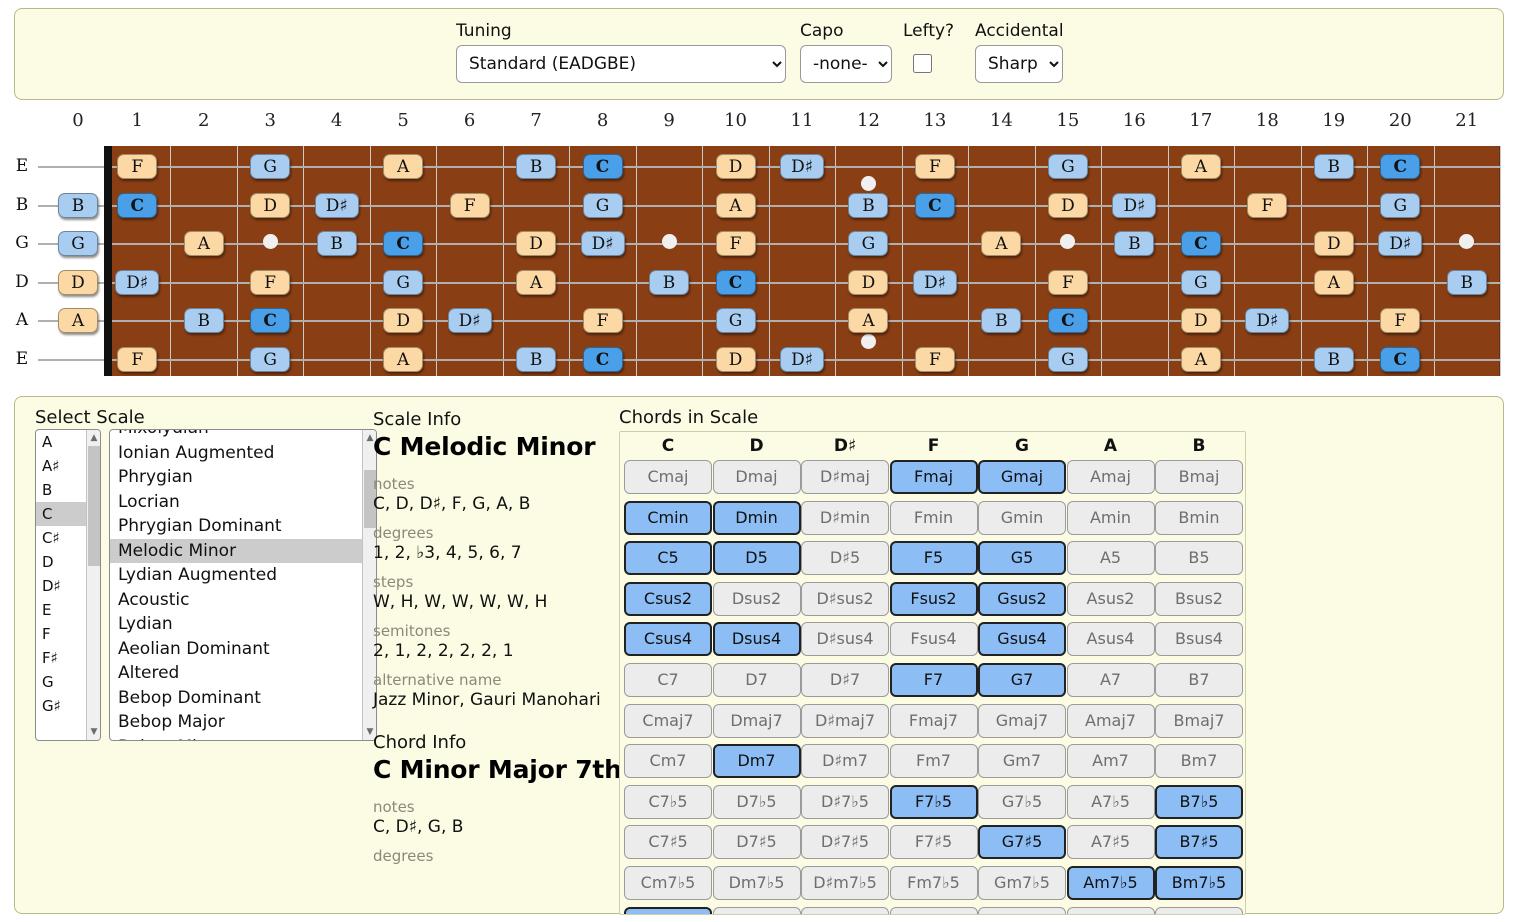 This screenshot has height=922, width=1516. What do you see at coordinates (756, 761) in the screenshot?
I see `chord-cell: Dm7` at bounding box center [756, 761].